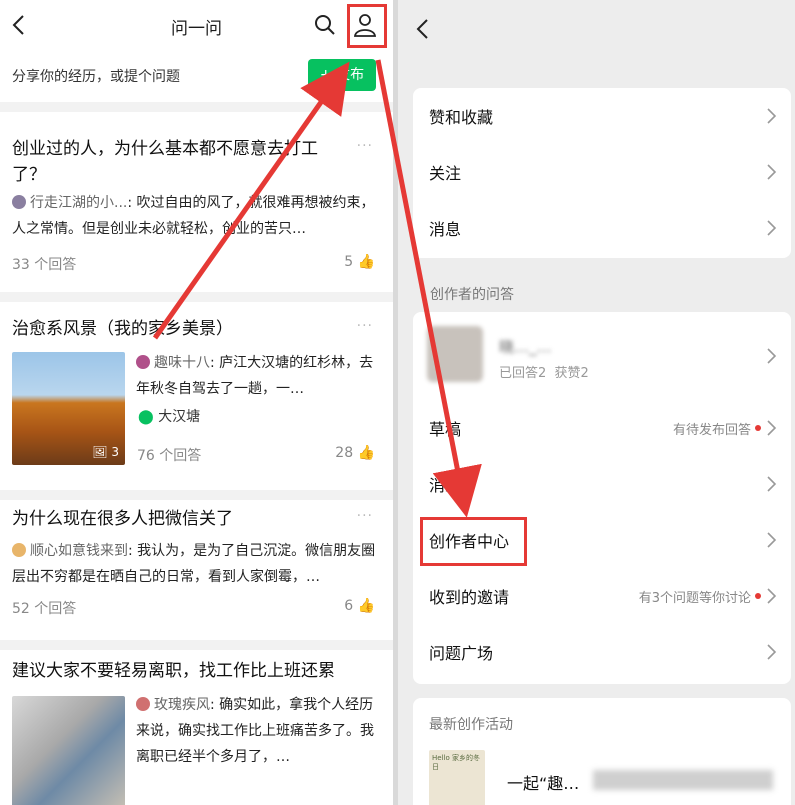  What do you see at coordinates (165, 162) in the screenshot?
I see `question-title: 创业过的人，为什么基本都不愿意去打工了？` at bounding box center [165, 162].